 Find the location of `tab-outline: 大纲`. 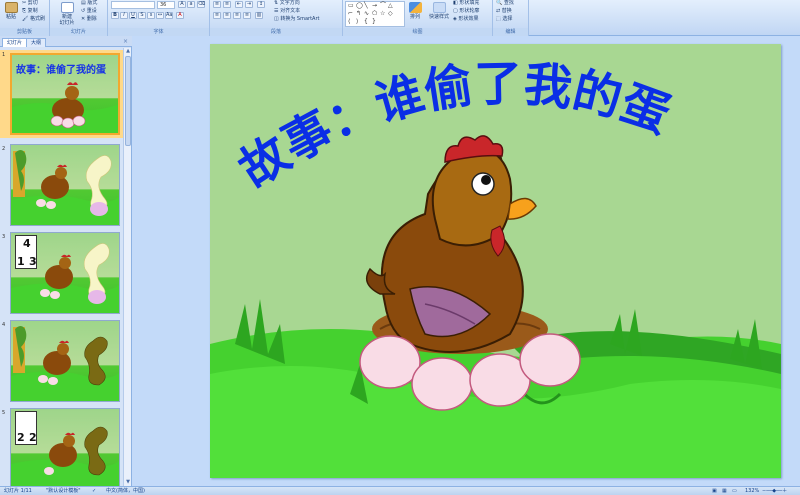

tab-outline: 大纲 is located at coordinates (36, 42).